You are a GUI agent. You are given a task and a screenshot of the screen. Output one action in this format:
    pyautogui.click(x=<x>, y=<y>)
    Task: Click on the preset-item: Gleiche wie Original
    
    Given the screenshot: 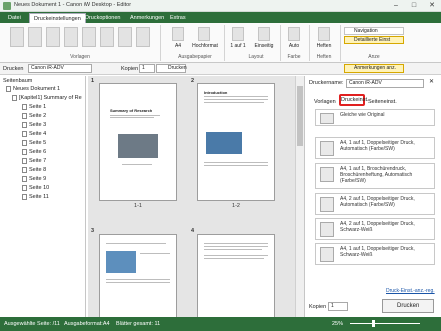 What is the action you would take?
    pyautogui.click(x=375, y=117)
    